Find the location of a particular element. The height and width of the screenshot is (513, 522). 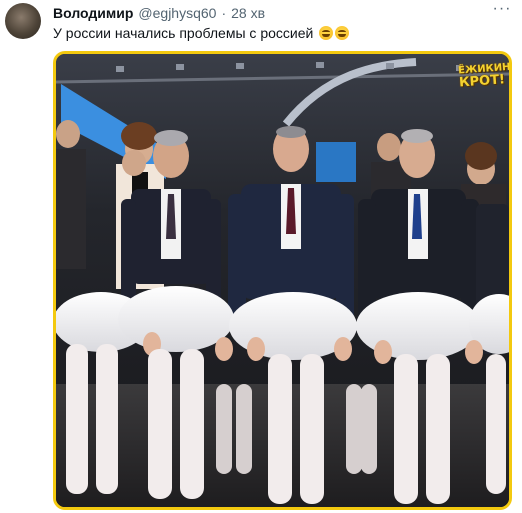

more-options-icon: ··· is located at coordinates (502, 9).